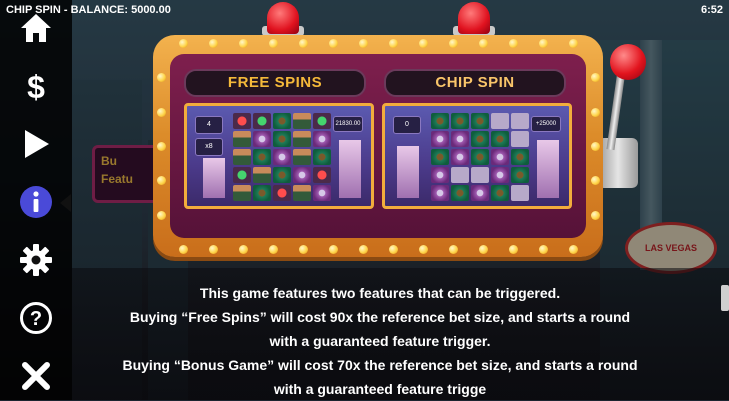 This screenshot has height=401, width=729. I want to click on info-line: with a guaranteed feature trigger., so click(380, 341).